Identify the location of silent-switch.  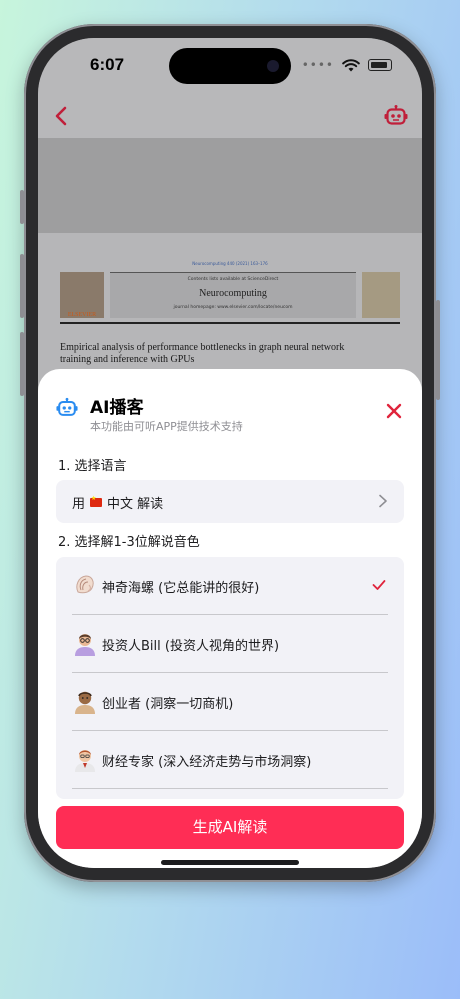
(22, 207).